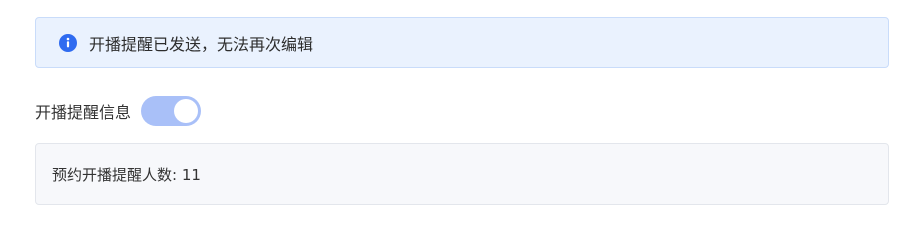  I want to click on info-icon, so click(68, 42).